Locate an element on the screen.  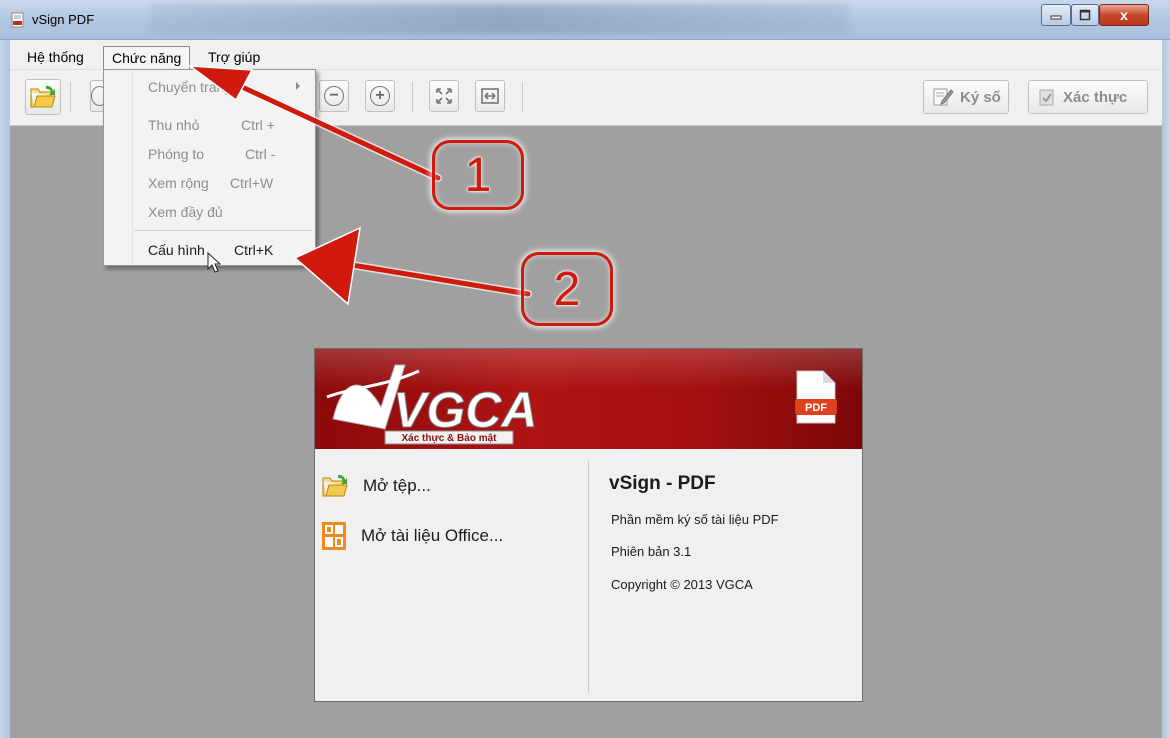
logo-tagline: Xác thực & Bảo mật is located at coordinates (449, 438).